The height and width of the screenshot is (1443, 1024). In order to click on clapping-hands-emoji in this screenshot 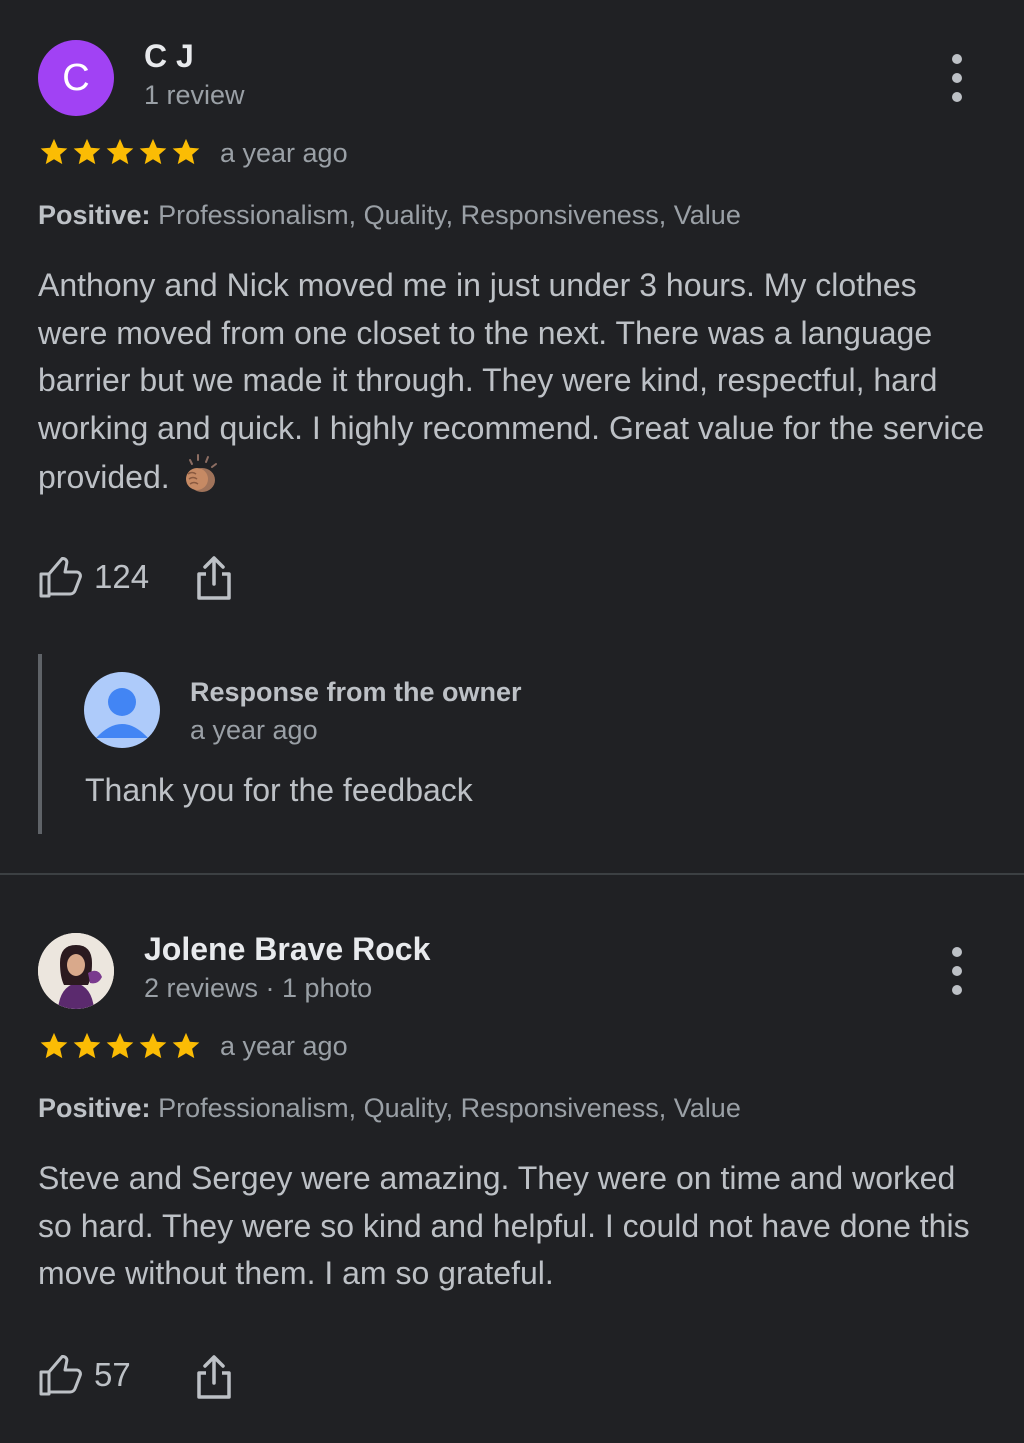, I will do `click(201, 473)`.